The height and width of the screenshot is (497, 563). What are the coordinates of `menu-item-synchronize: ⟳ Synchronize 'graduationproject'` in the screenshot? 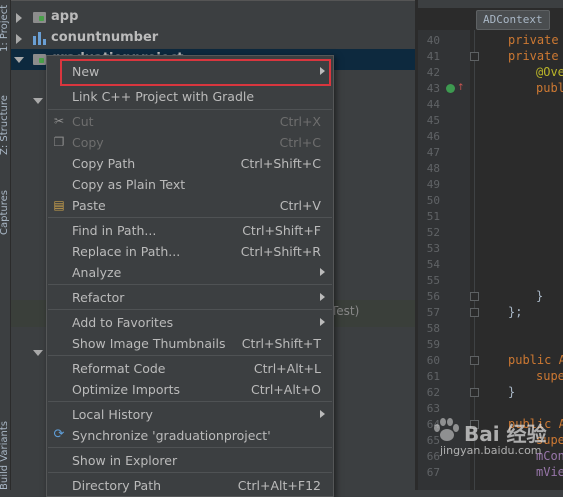 It's located at (190, 435).